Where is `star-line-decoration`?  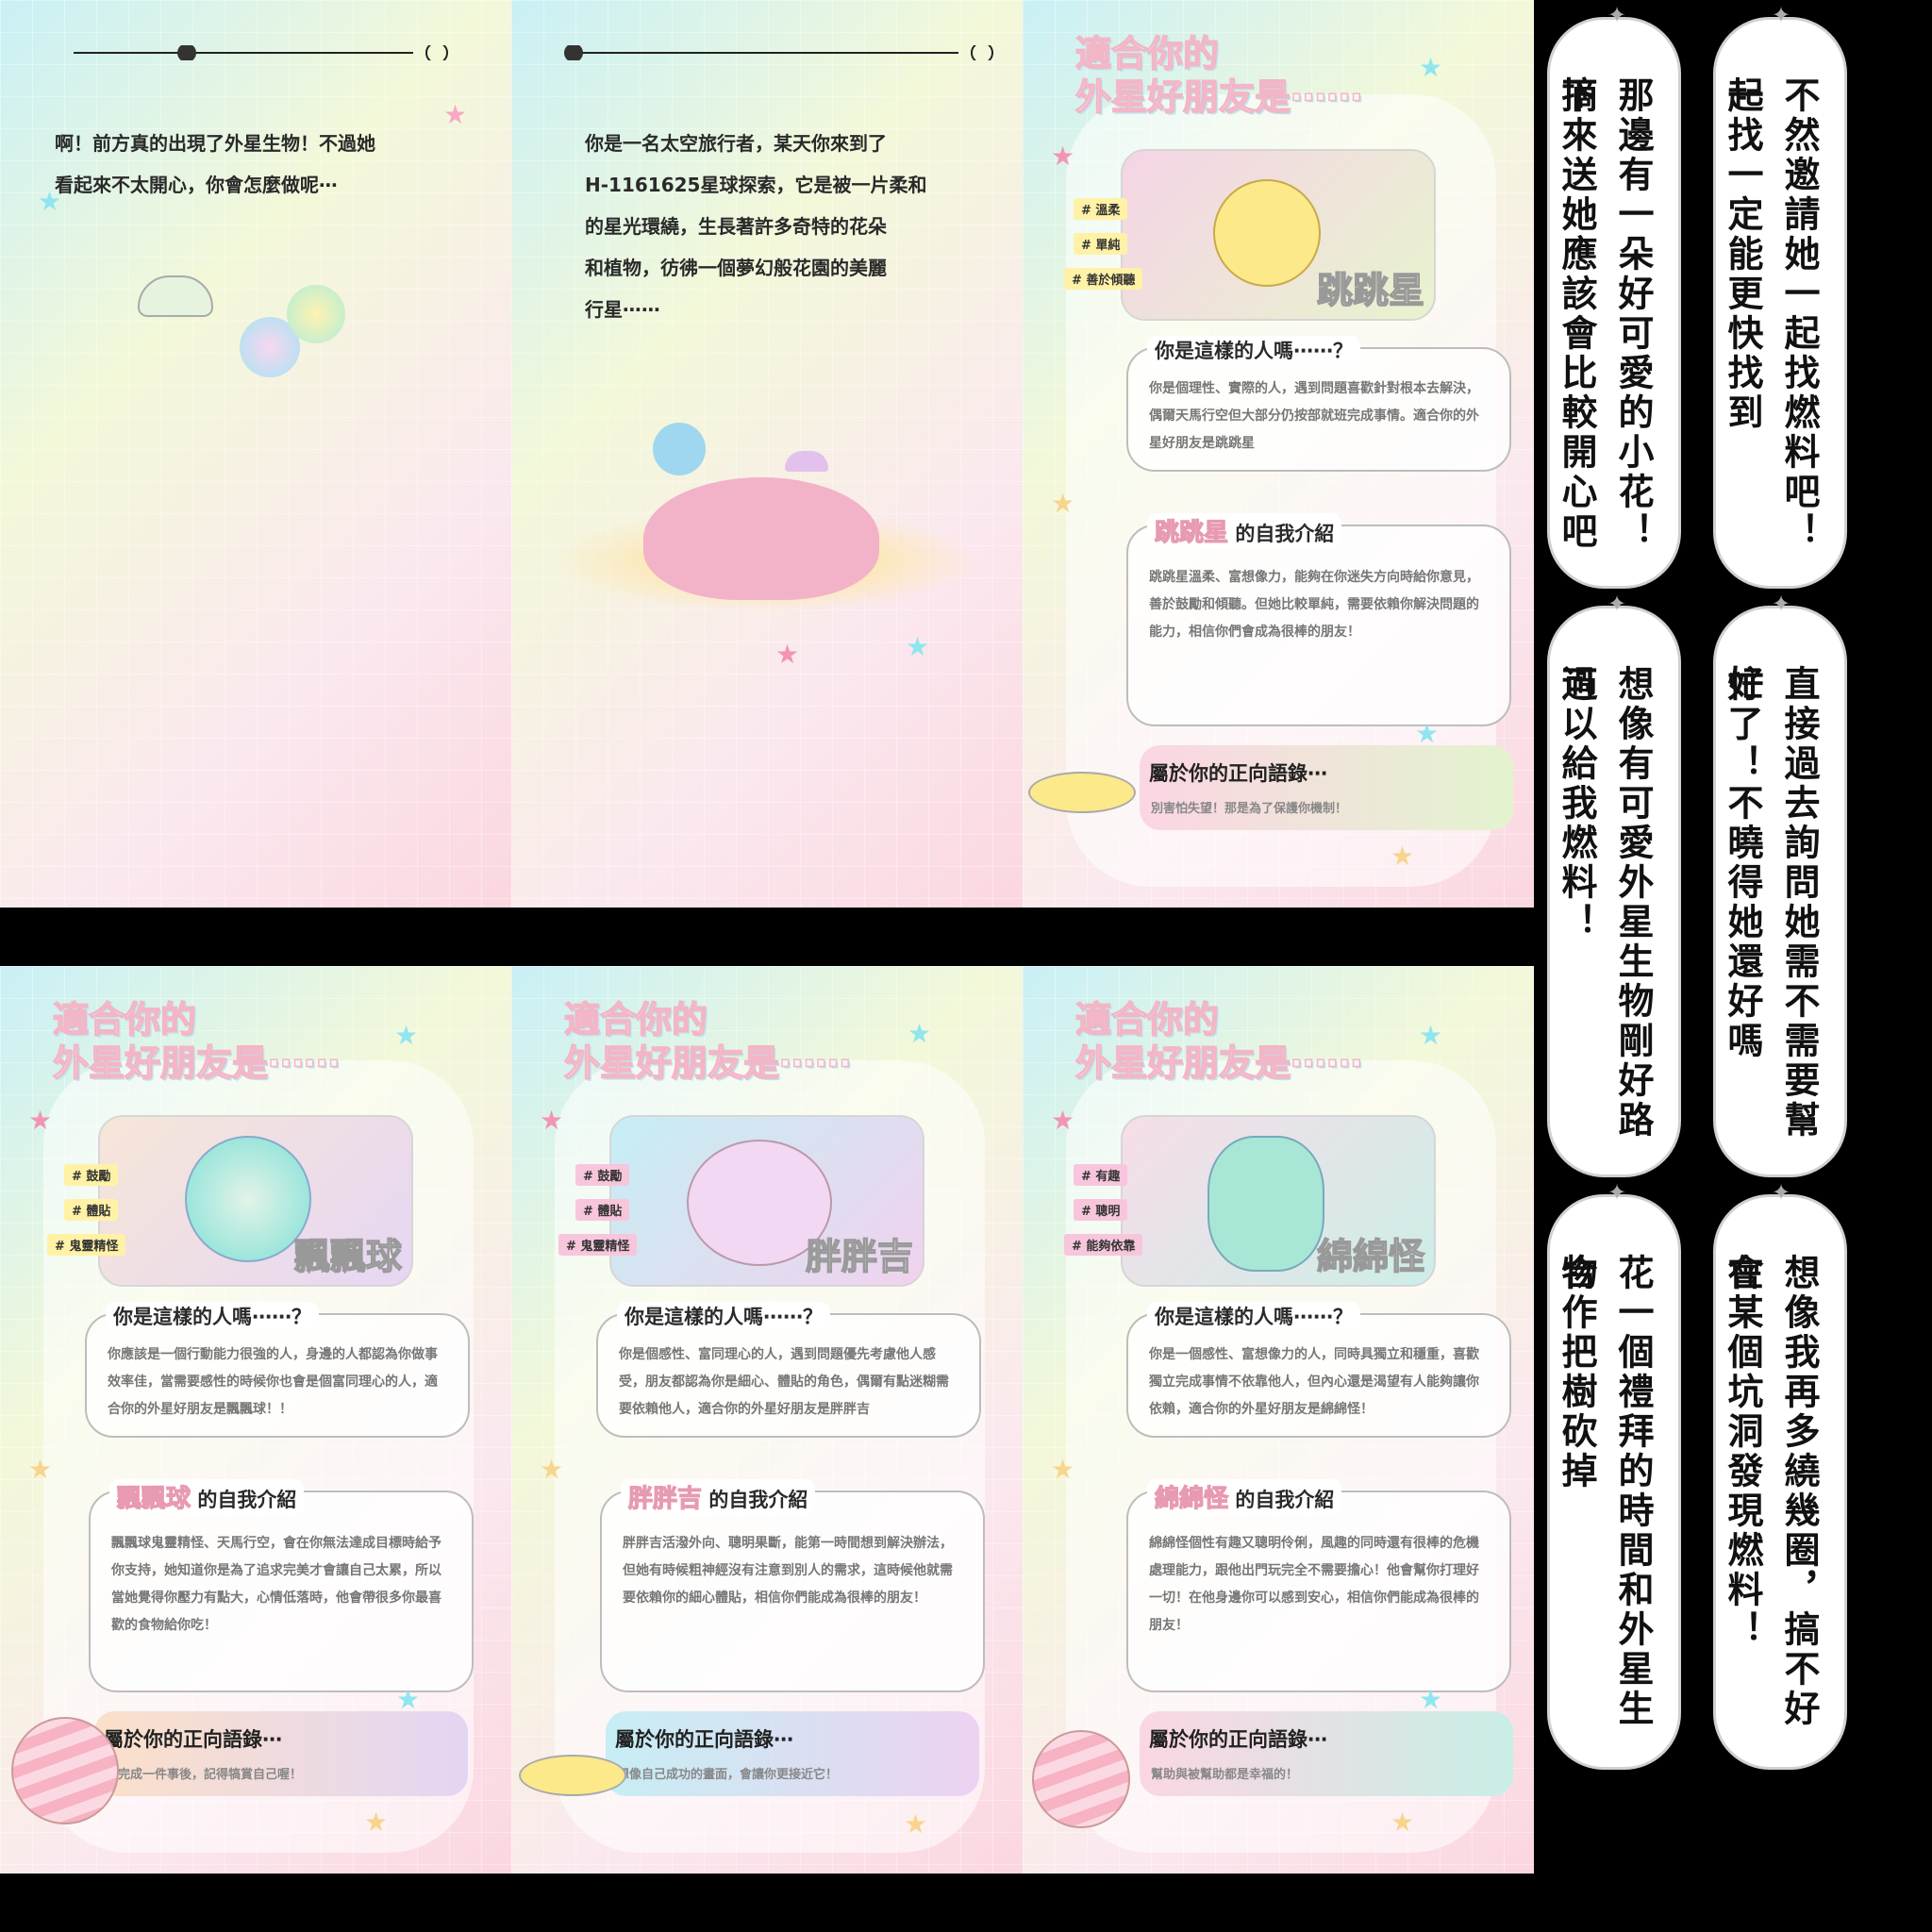 star-line-decoration is located at coordinates (261, 53).